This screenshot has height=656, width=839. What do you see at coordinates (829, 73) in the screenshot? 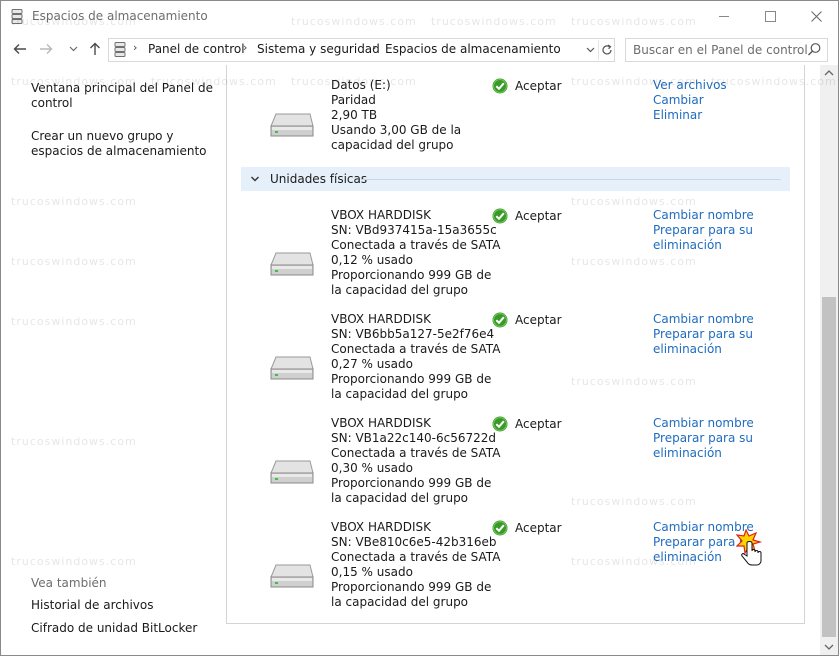
I see `scroll-up-icon` at bounding box center [829, 73].